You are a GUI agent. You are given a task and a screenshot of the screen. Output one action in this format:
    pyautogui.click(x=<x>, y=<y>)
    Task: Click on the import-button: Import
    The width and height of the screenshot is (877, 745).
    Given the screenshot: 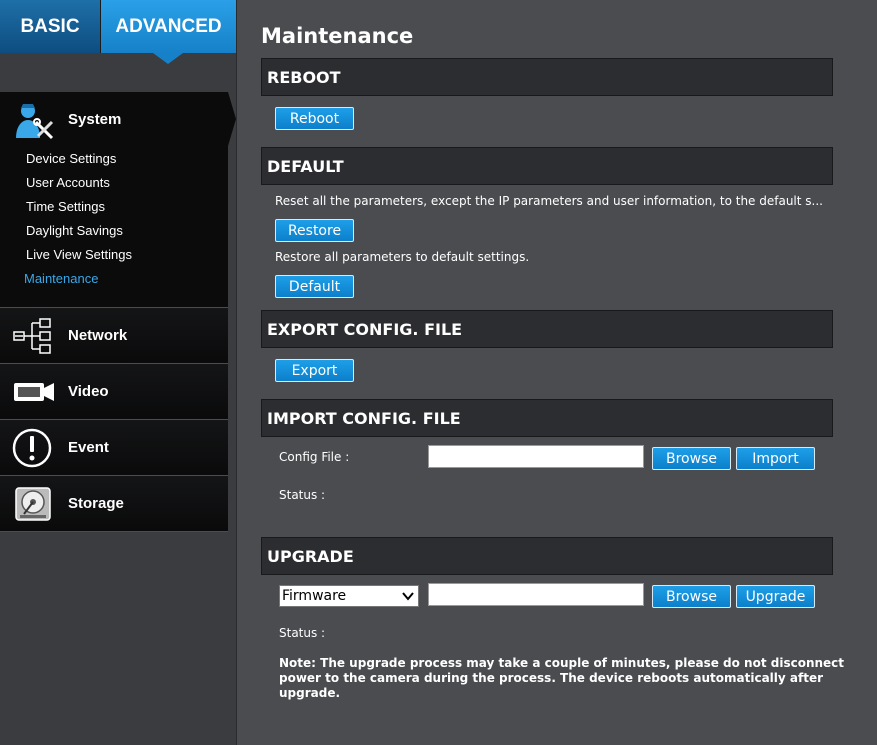 What is the action you would take?
    pyautogui.click(x=775, y=458)
    